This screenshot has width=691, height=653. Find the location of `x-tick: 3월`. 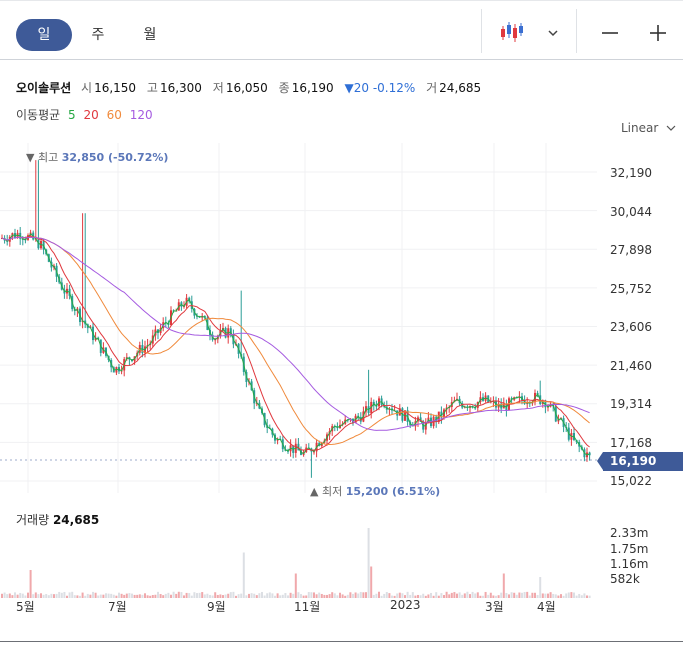

x-tick: 3월 is located at coordinates (494, 607).